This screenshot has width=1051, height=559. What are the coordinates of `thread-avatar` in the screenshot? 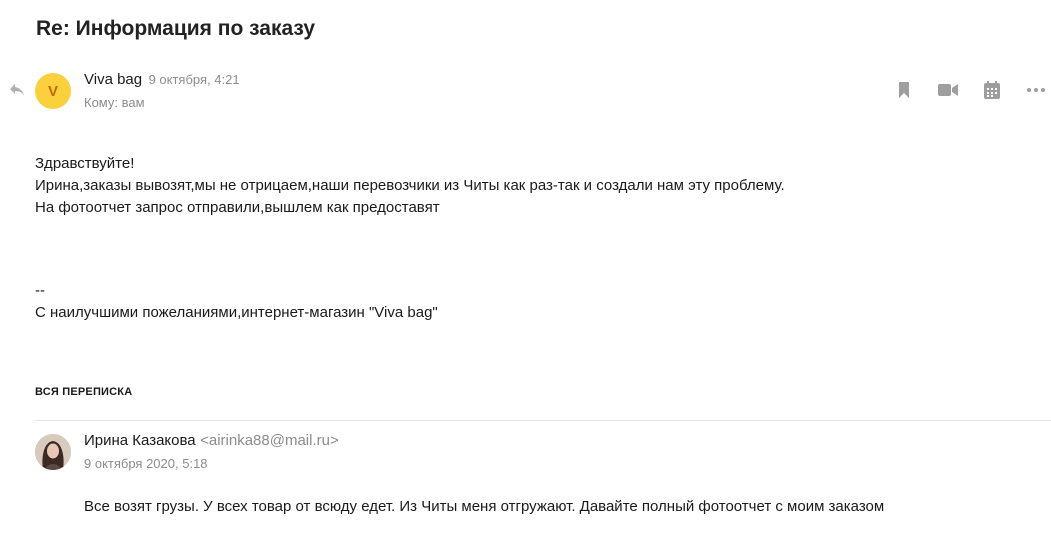 It's located at (53, 452).